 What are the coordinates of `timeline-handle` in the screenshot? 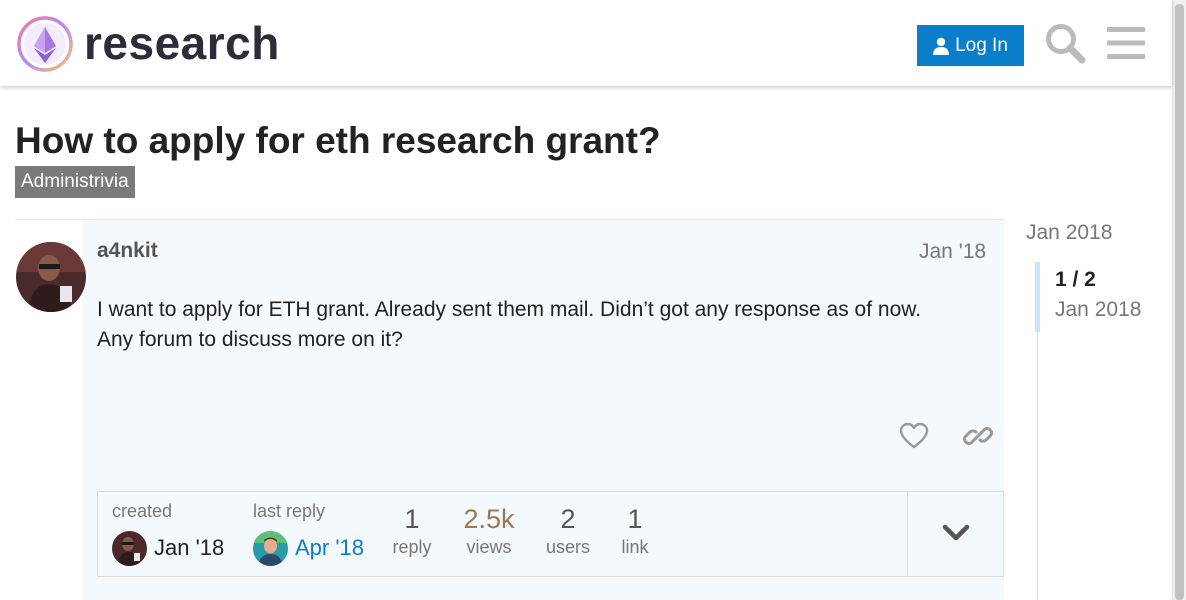 It's located at (1037, 297).